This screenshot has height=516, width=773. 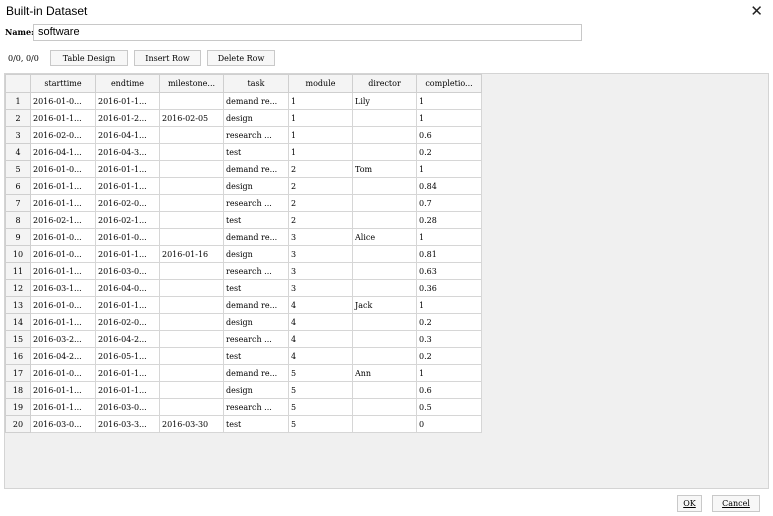 What do you see at coordinates (384, 373) in the screenshot?
I see `cell-director: Ann` at bounding box center [384, 373].